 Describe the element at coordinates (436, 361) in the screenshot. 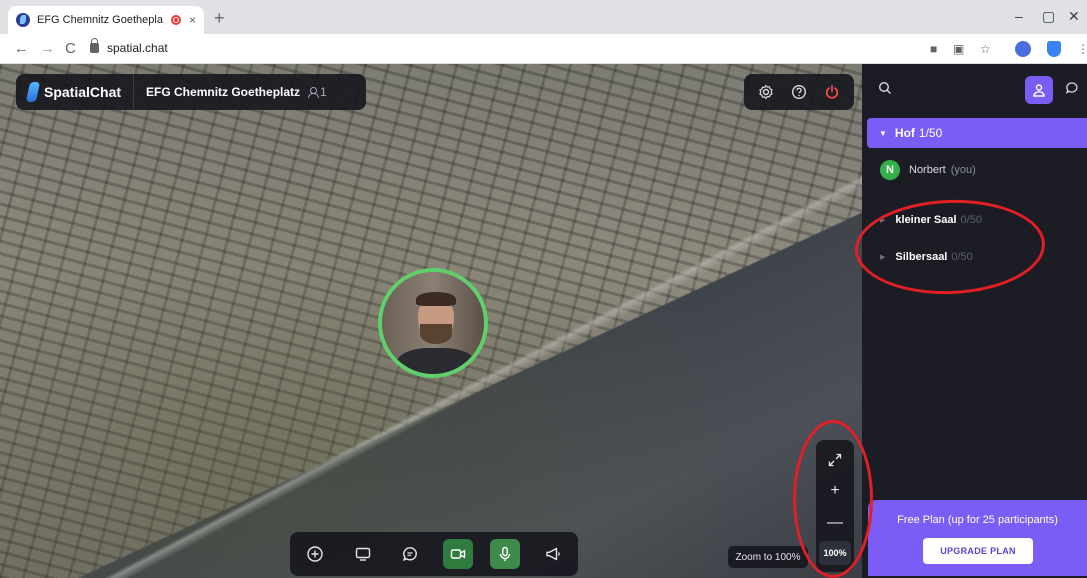

I see `video-person-body` at that location.